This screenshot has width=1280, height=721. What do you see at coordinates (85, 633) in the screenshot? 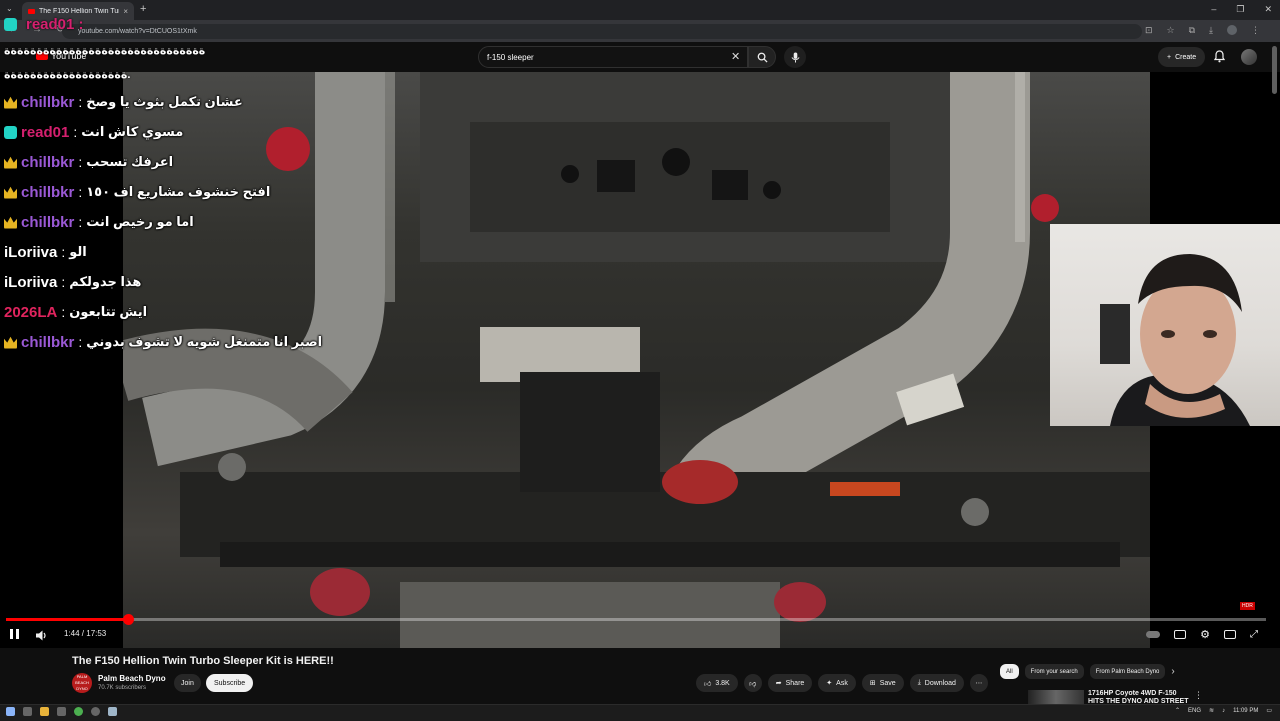
I see `time-display: 1:44 / 17:53` at bounding box center [85, 633].